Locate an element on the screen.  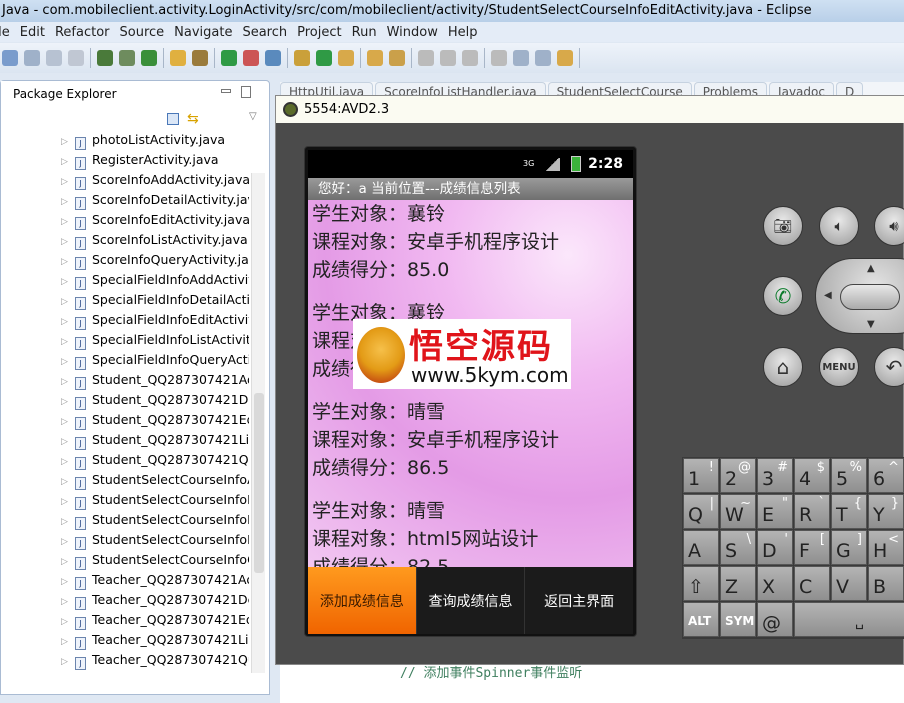
file-item: ▷ J Teacher_QQ287307421Adc is located at coordinates (155, 580).